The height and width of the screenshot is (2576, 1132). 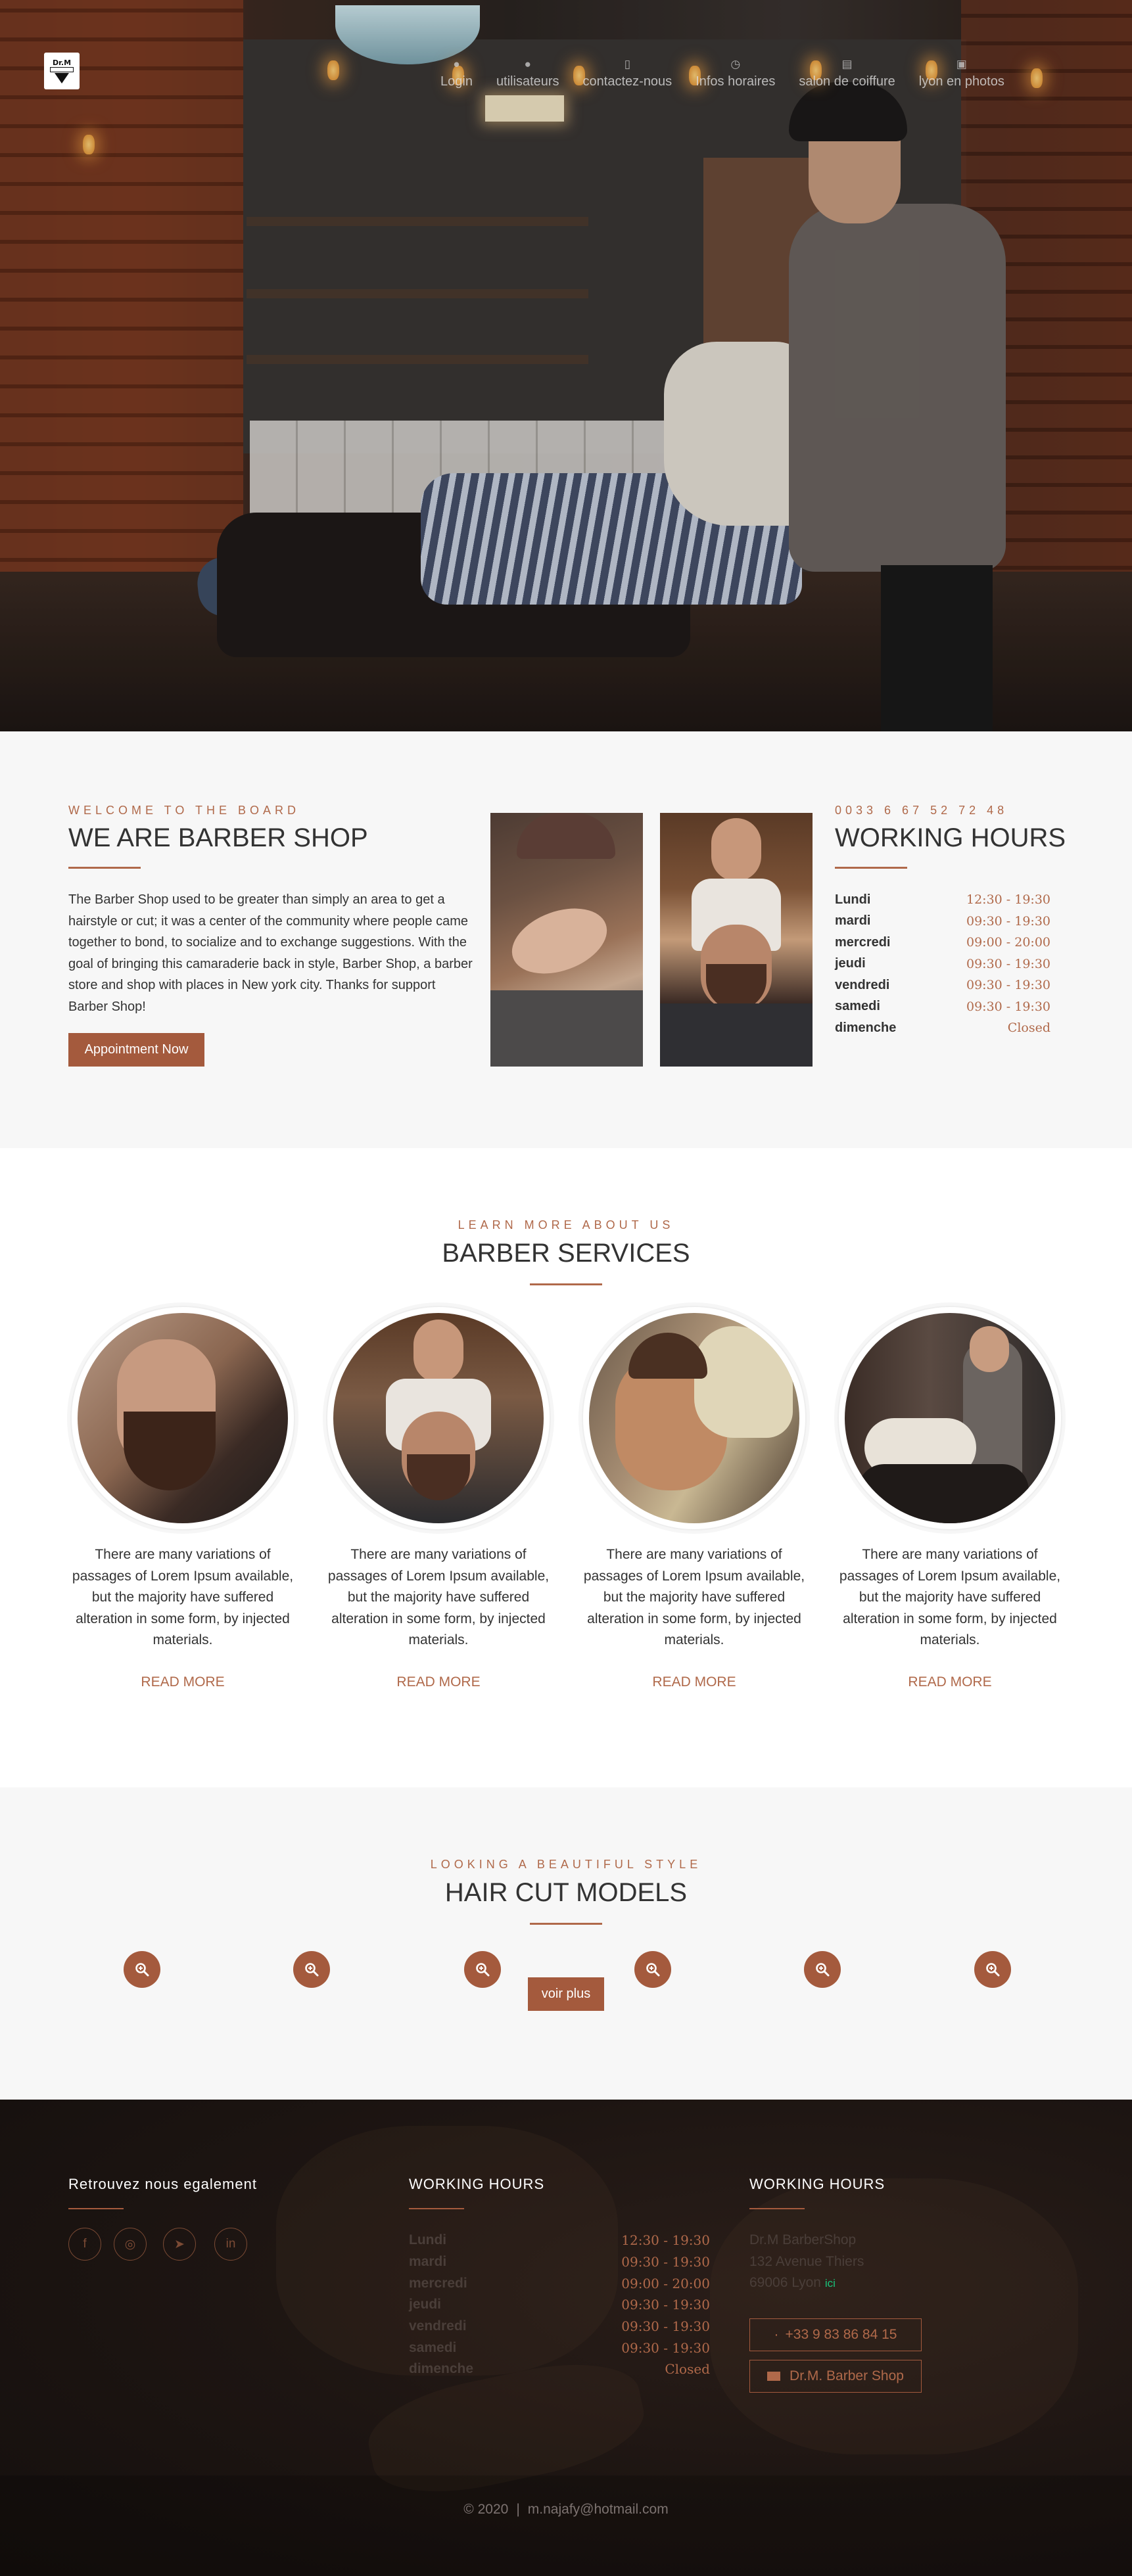 What do you see at coordinates (736, 71) in the screenshot?
I see `nav-item-hours: ◷ Infos horaires` at bounding box center [736, 71].